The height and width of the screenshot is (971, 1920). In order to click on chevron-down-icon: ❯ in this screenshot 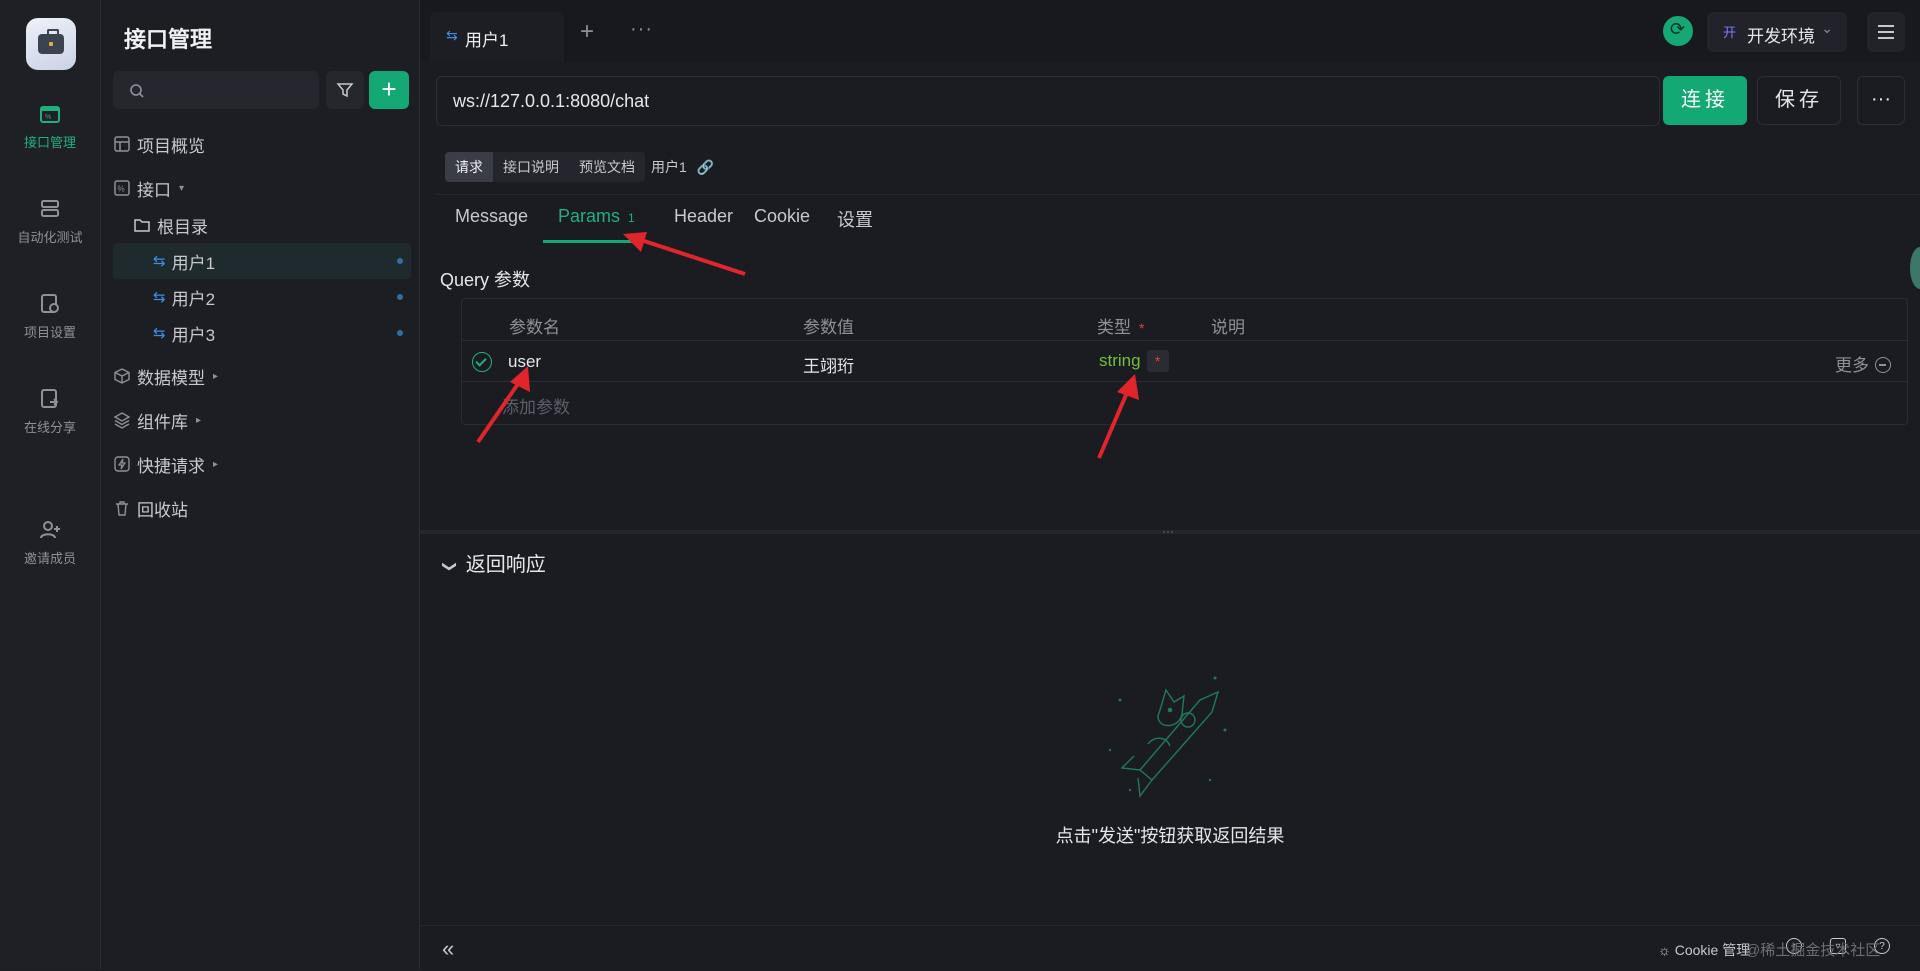, I will do `click(450, 566)`.